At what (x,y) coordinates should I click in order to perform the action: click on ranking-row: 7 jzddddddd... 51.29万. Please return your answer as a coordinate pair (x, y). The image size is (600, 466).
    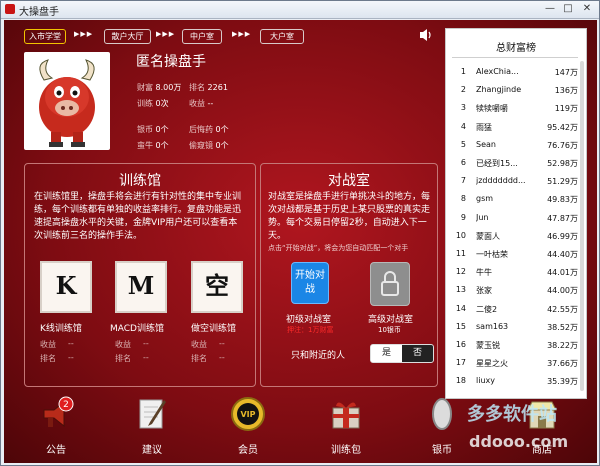
    Looking at the image, I should click on (516, 185).